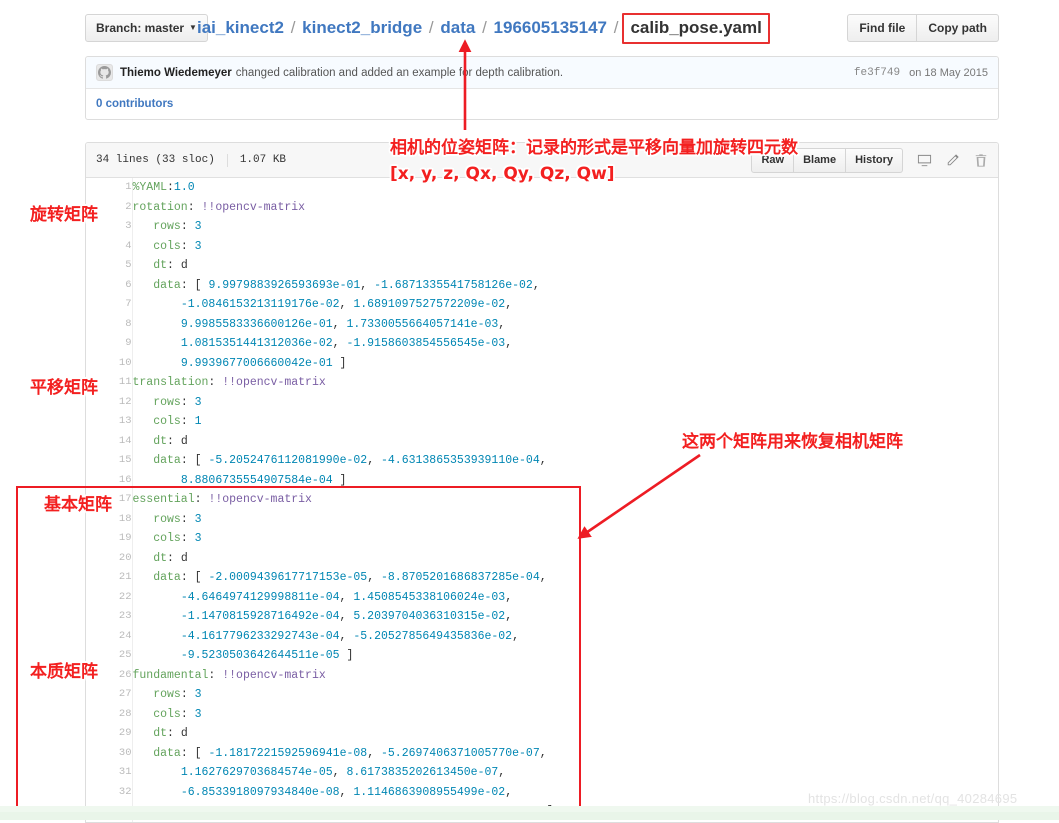 The width and height of the screenshot is (1059, 823). What do you see at coordinates (109, 617) in the screenshot?
I see `line-number: 23` at bounding box center [109, 617].